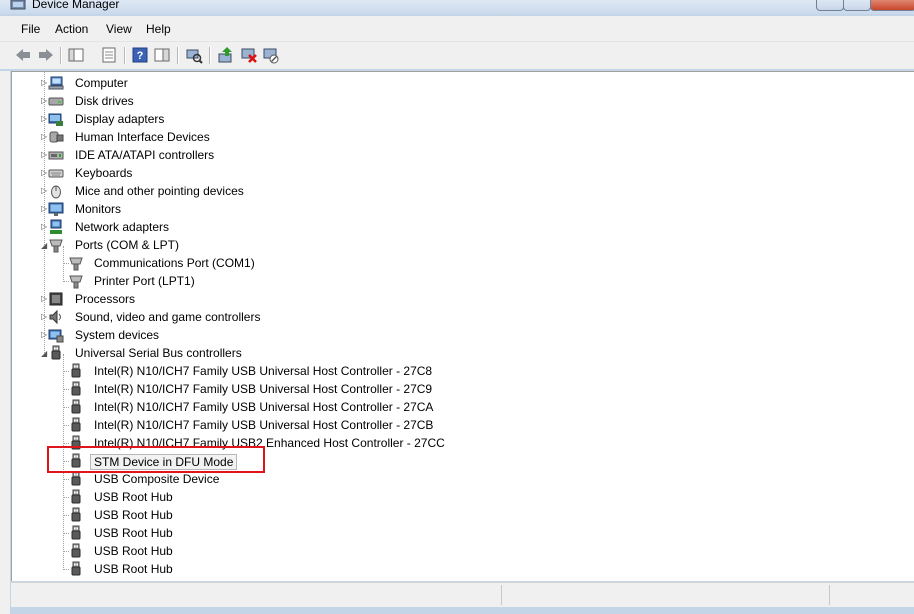  I want to click on menu-view: View, so click(119, 29).